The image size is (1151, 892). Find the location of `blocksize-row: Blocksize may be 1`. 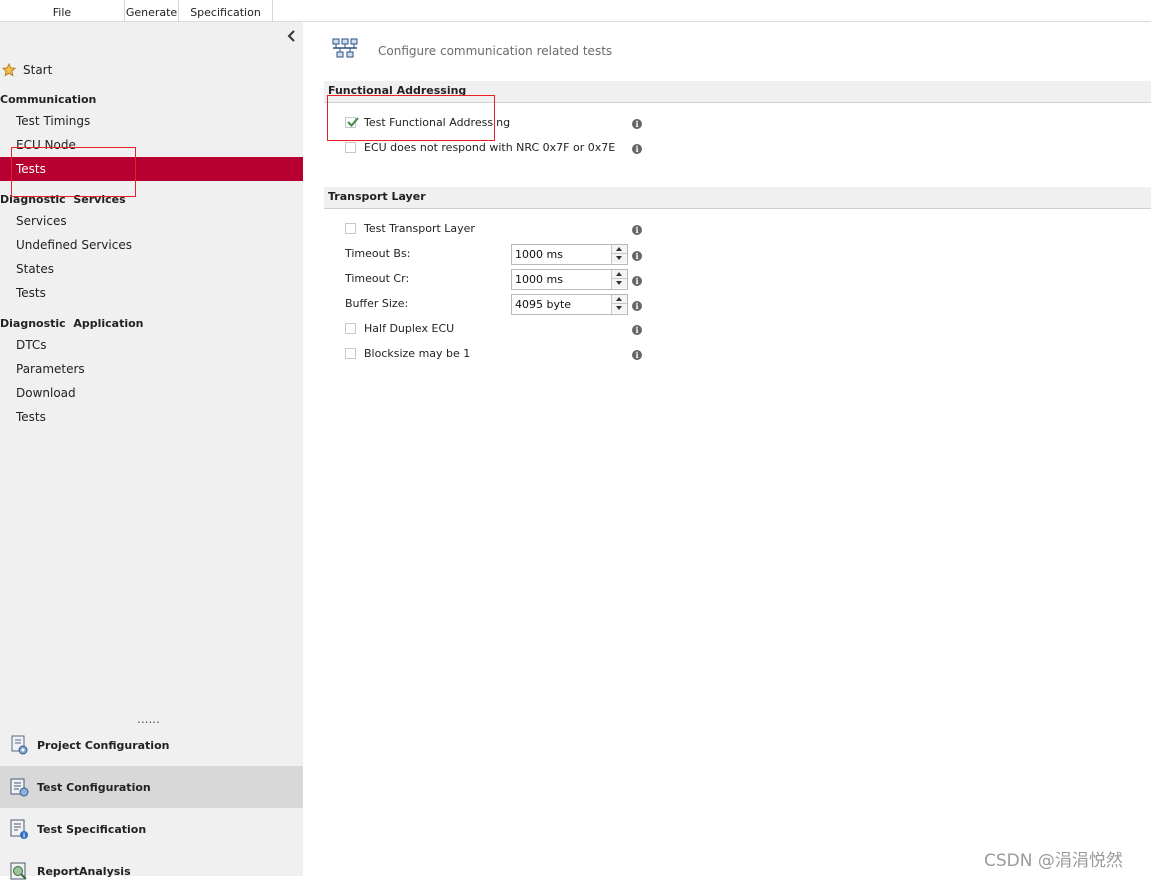

blocksize-row: Blocksize may be 1 is located at coordinates (407, 353).